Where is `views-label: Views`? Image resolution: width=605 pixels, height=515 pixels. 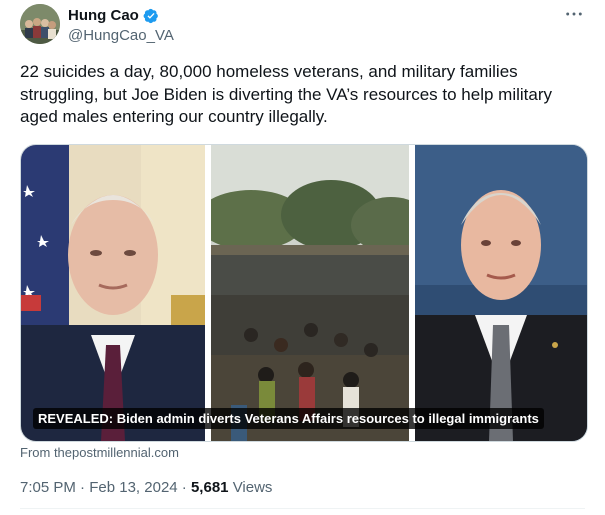
views-label: Views is located at coordinates (252, 487).